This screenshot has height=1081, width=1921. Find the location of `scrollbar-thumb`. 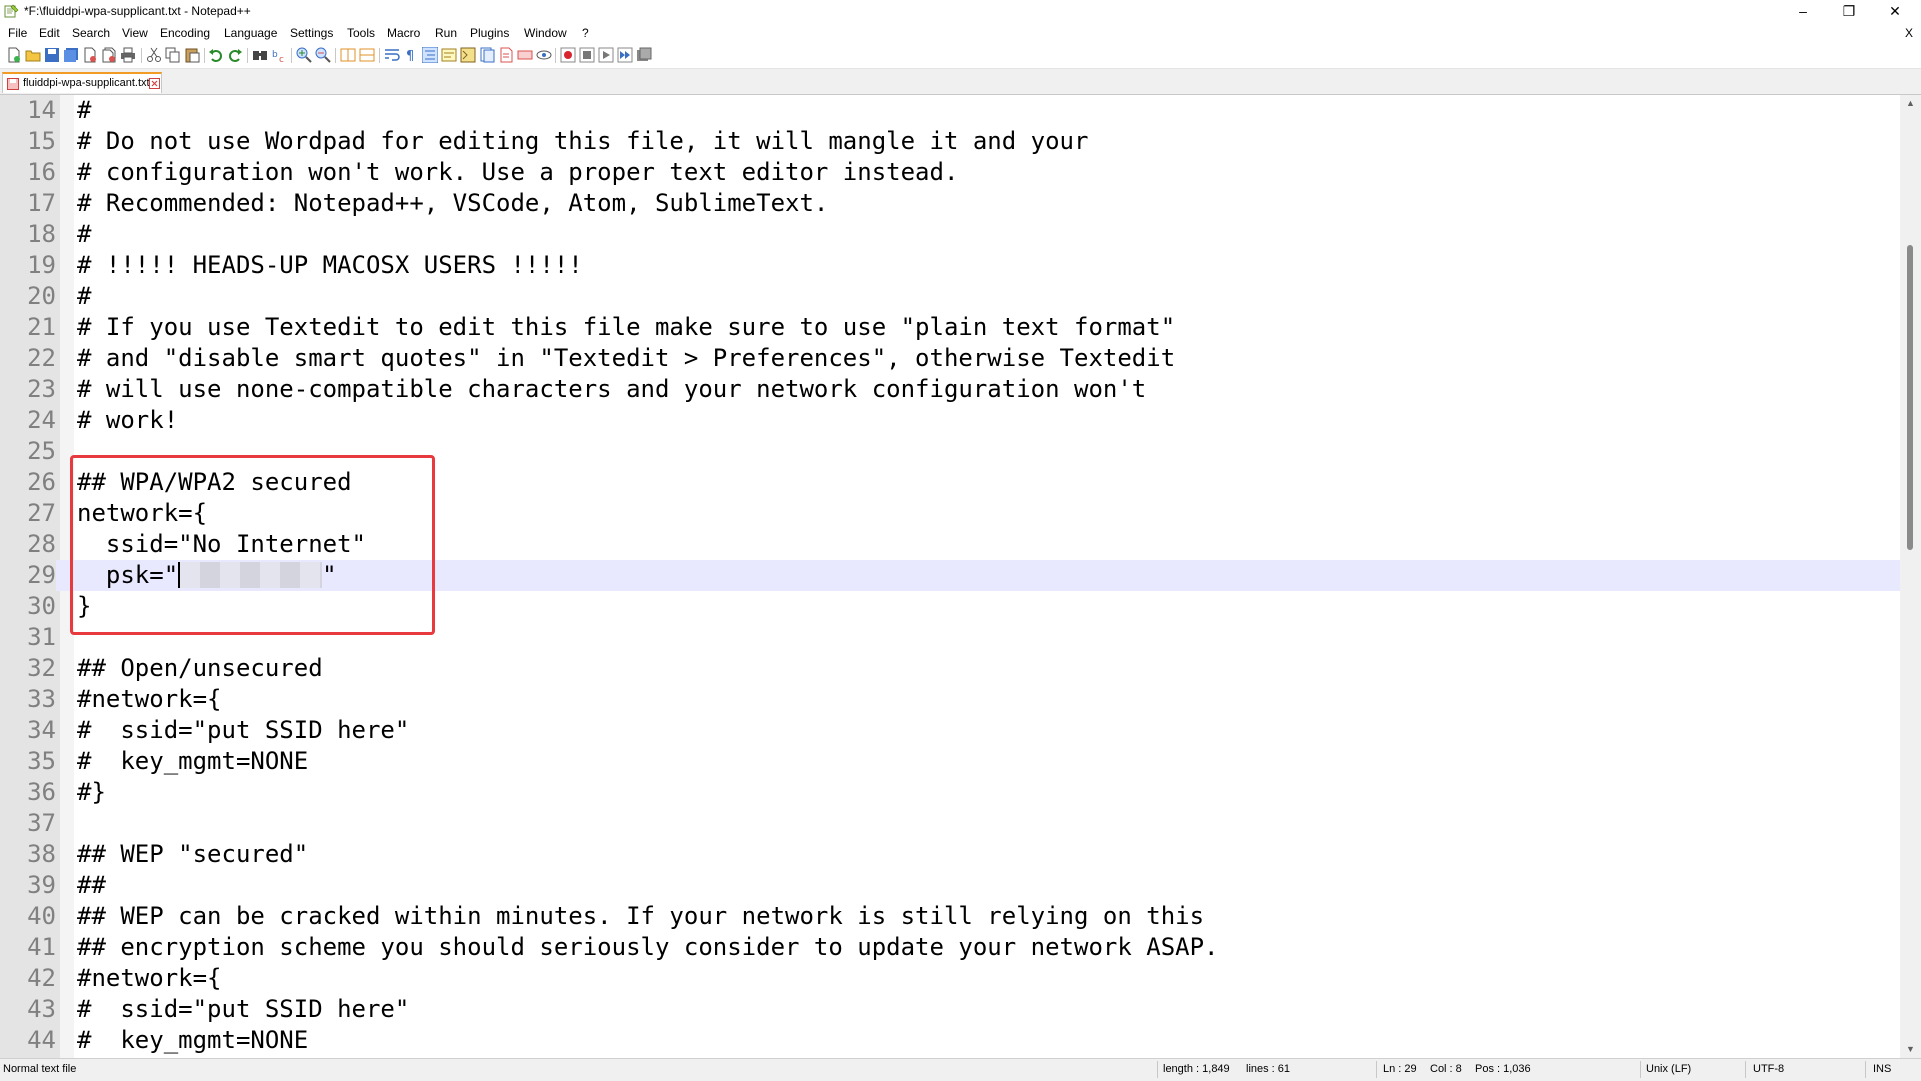

scrollbar-thumb is located at coordinates (1910, 397).